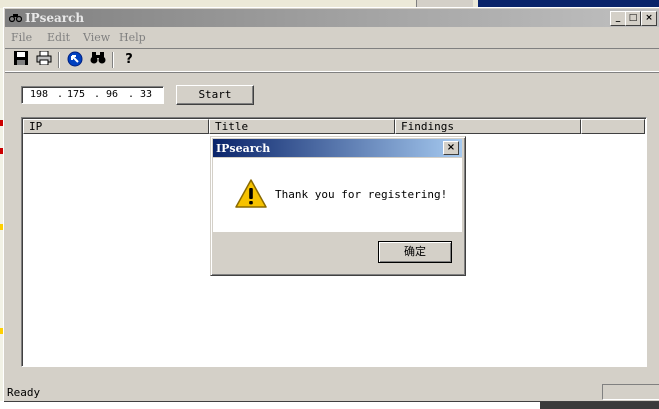 The width and height of the screenshot is (659, 409). Describe the element at coordinates (302, 126) in the screenshot. I see `column-header-title: Title` at that location.